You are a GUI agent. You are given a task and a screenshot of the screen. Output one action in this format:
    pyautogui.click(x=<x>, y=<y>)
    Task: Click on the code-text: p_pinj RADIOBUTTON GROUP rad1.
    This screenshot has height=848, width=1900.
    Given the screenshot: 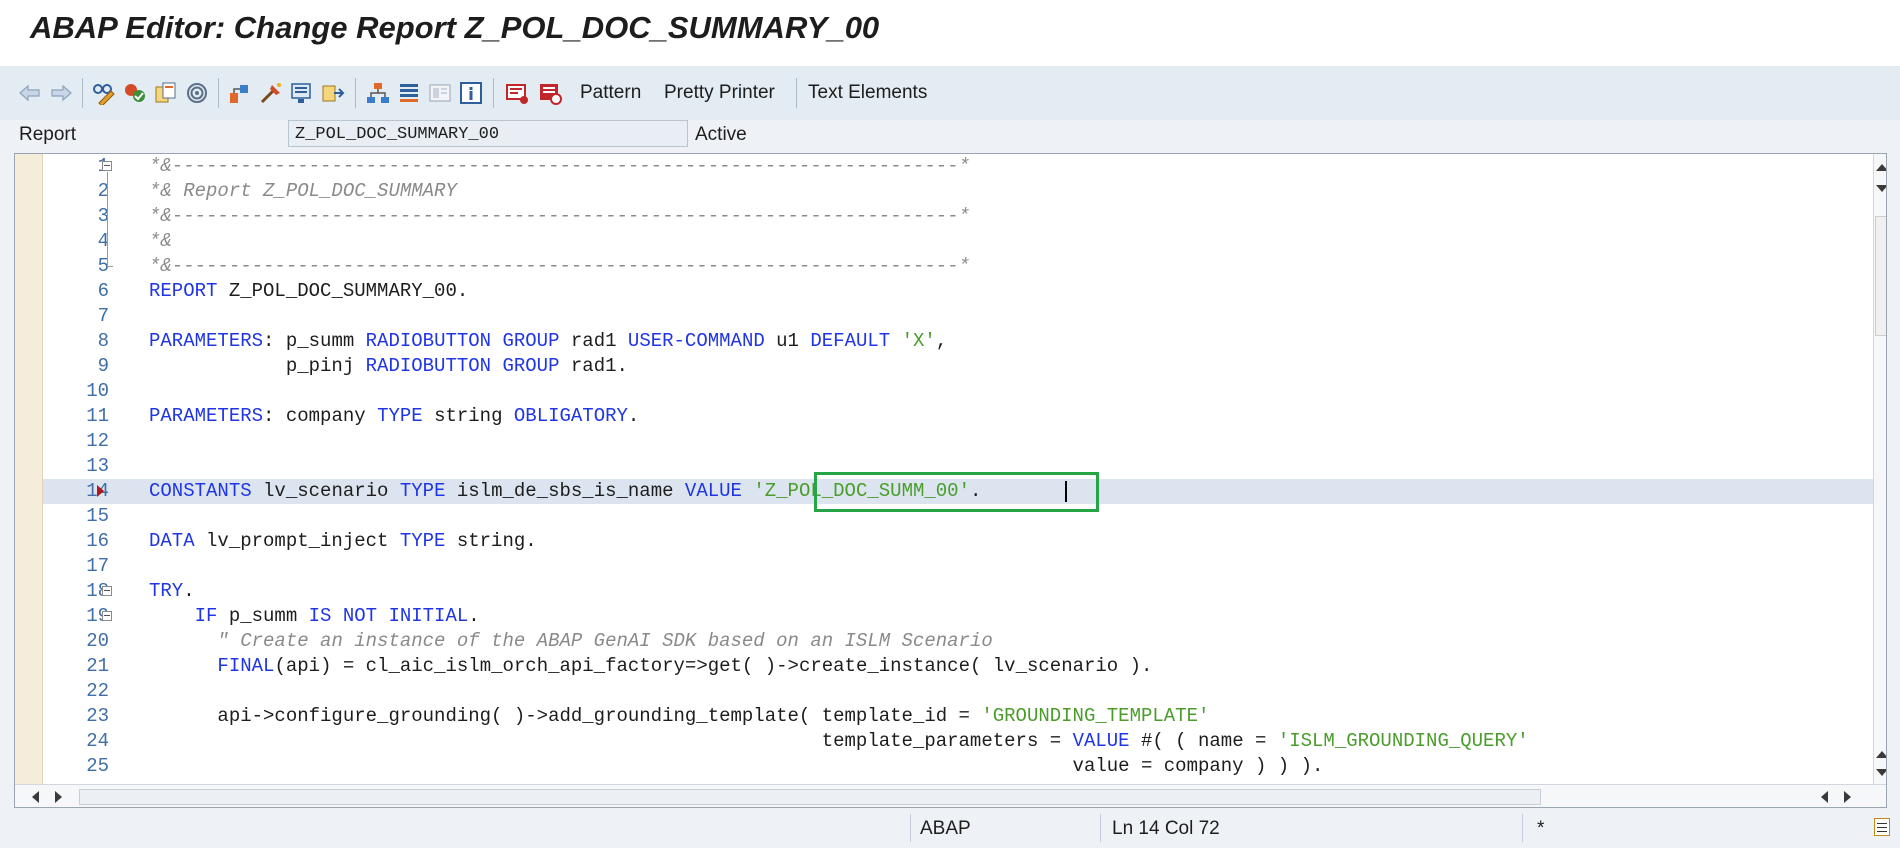 What is the action you would take?
    pyautogui.click(x=388, y=366)
    